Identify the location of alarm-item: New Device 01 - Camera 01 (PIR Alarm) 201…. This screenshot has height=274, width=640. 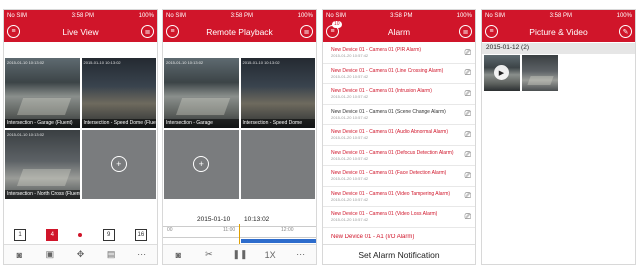
(399, 53).